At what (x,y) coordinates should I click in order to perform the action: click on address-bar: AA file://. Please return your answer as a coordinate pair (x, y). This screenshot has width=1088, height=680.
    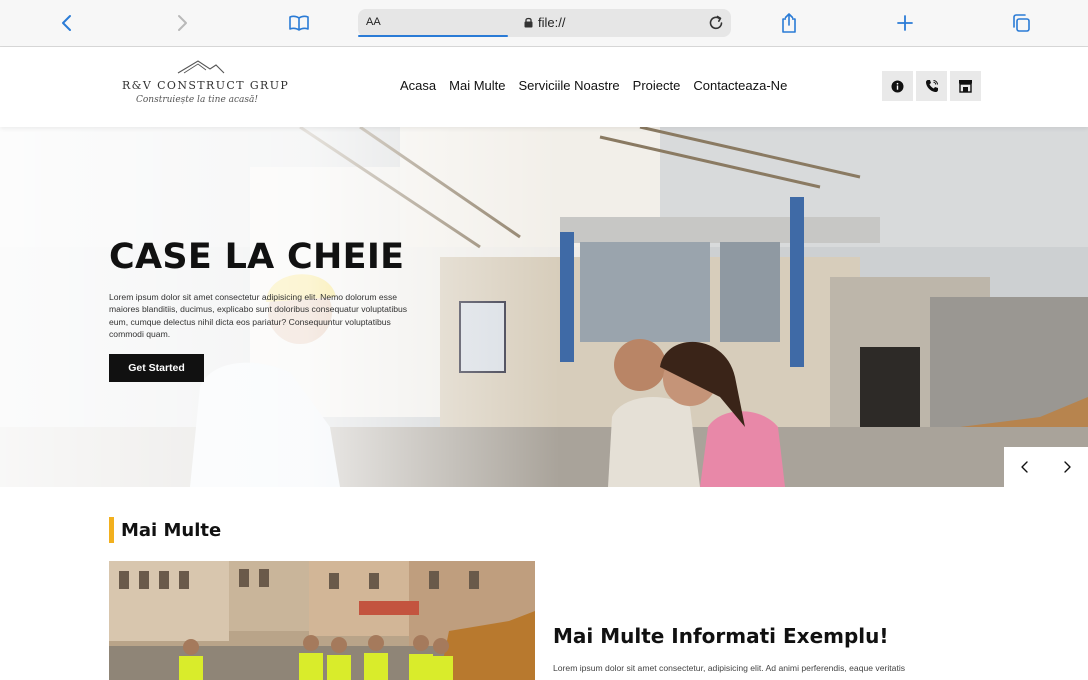
    Looking at the image, I should click on (544, 23).